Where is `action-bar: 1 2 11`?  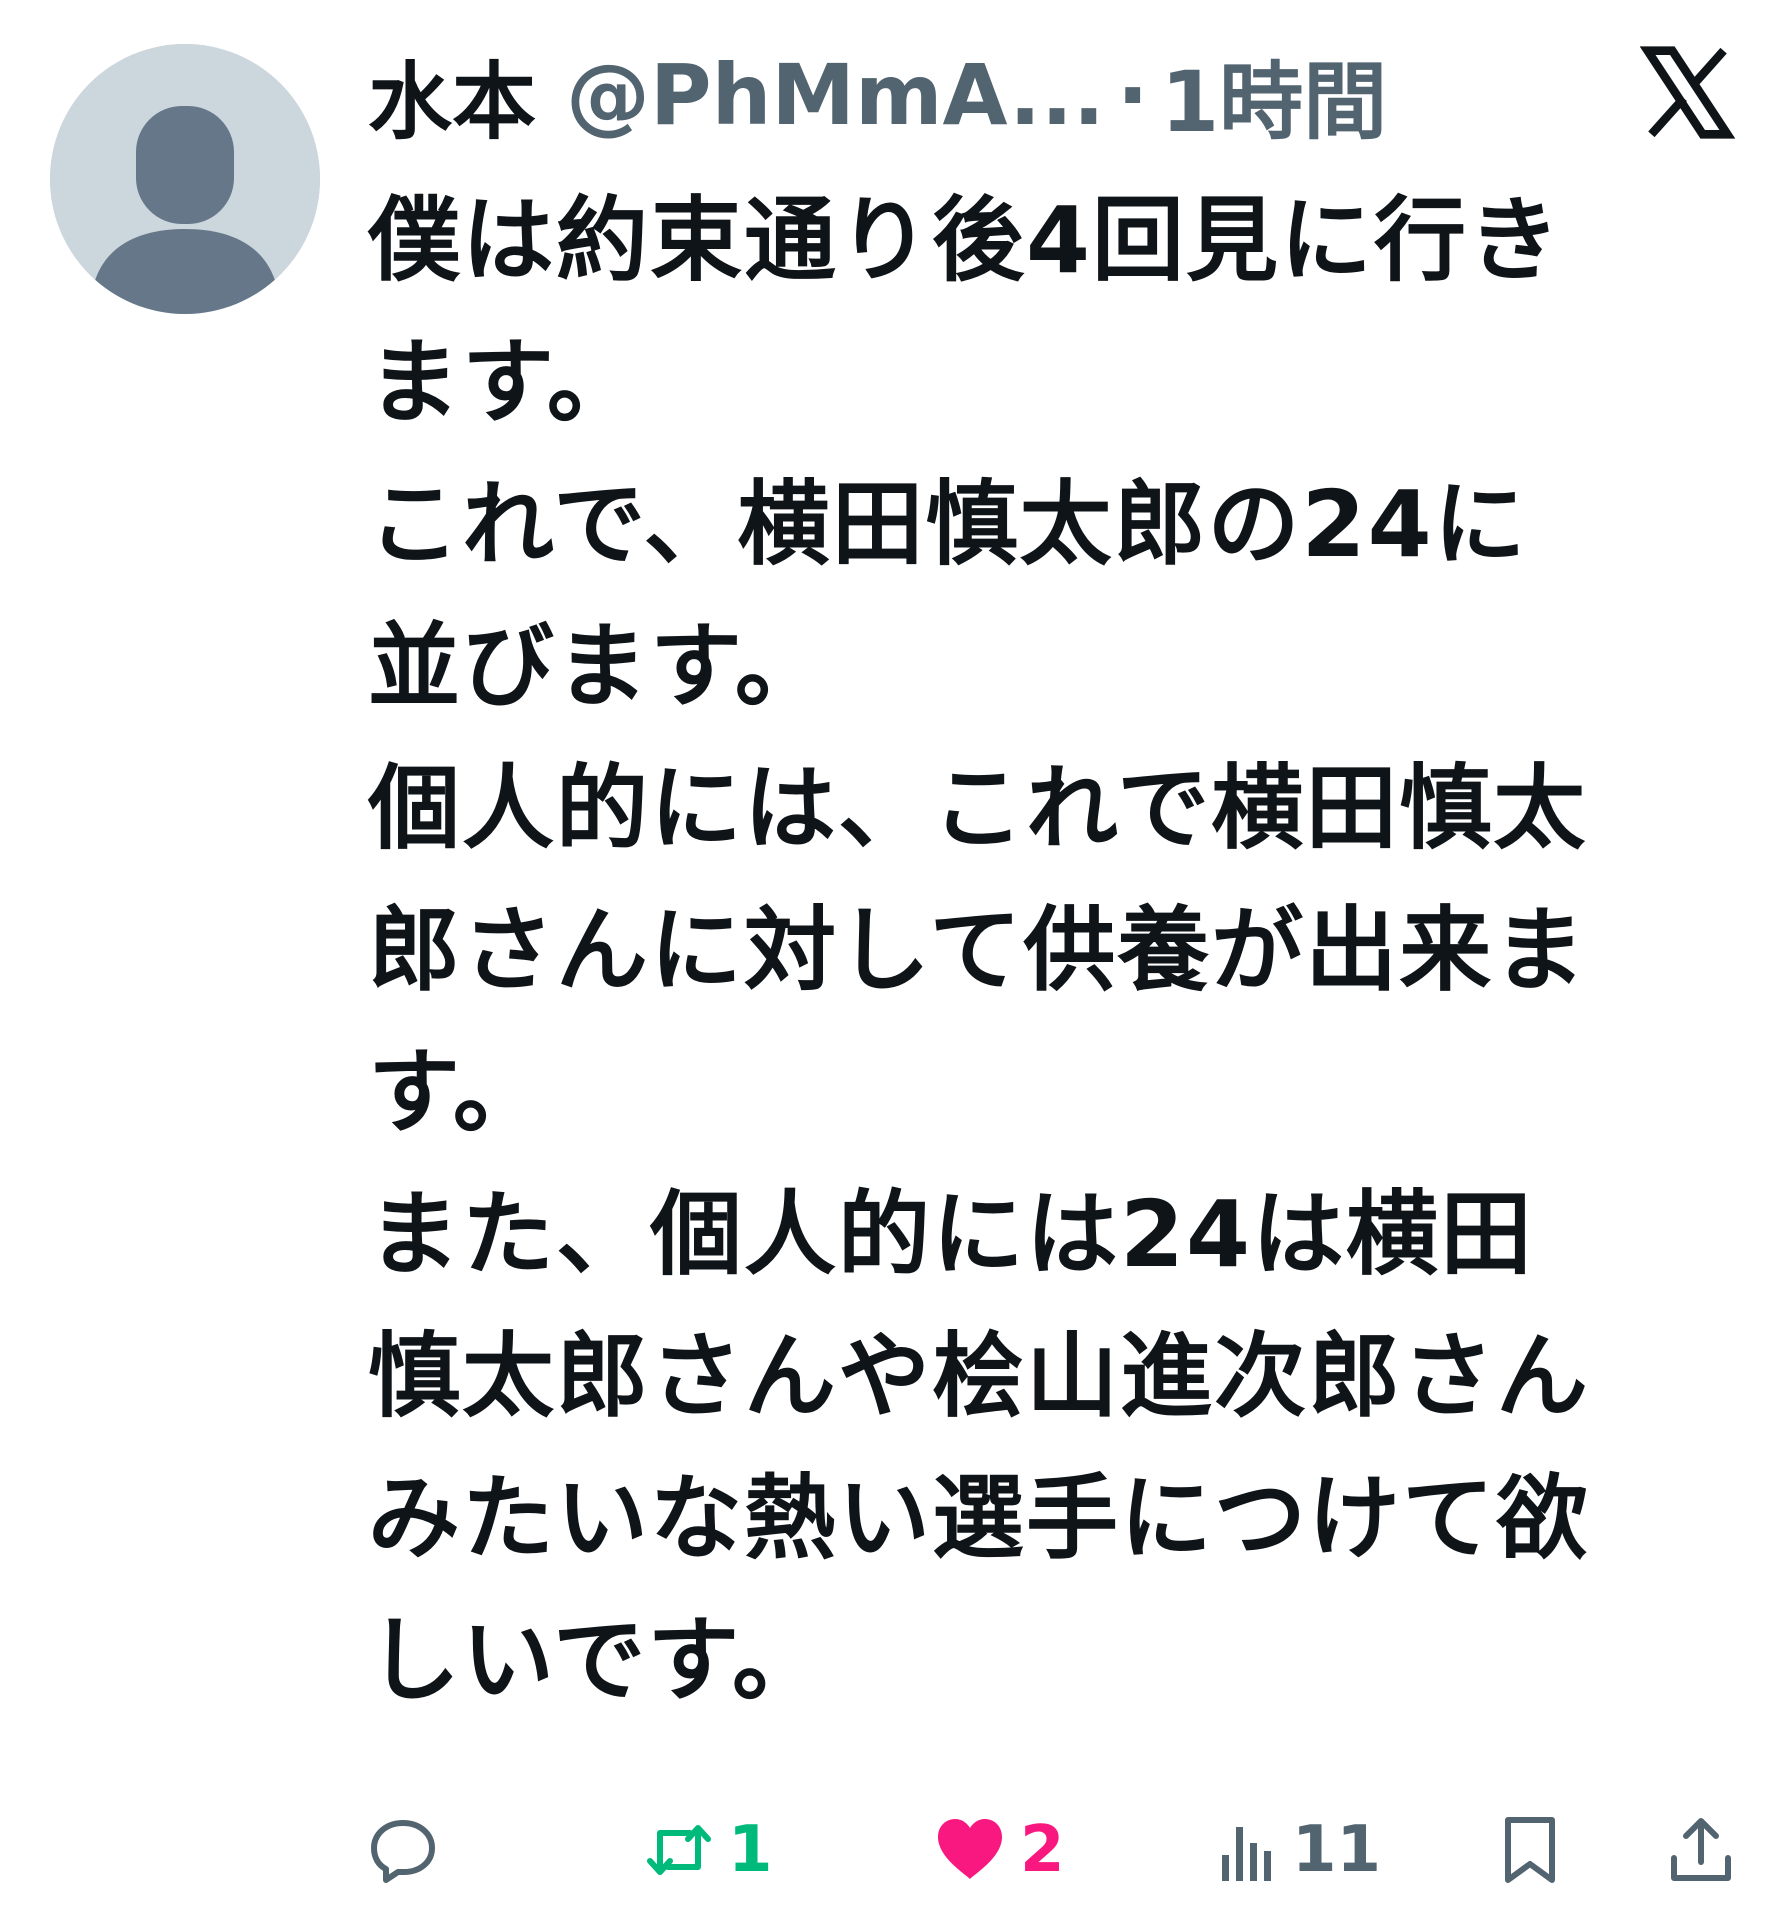
action-bar: 1 2 11 is located at coordinates (1054, 1850).